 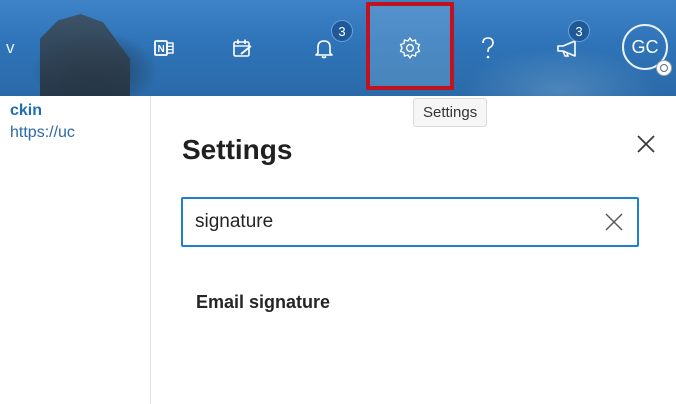 I want to click on help-button, so click(x=488, y=48).